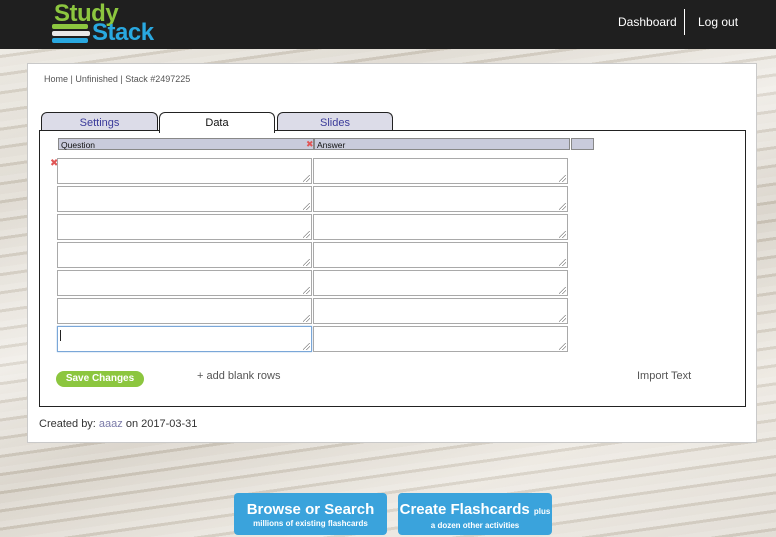  What do you see at coordinates (100, 379) in the screenshot?
I see `save-changes-button: Save Changes` at bounding box center [100, 379].